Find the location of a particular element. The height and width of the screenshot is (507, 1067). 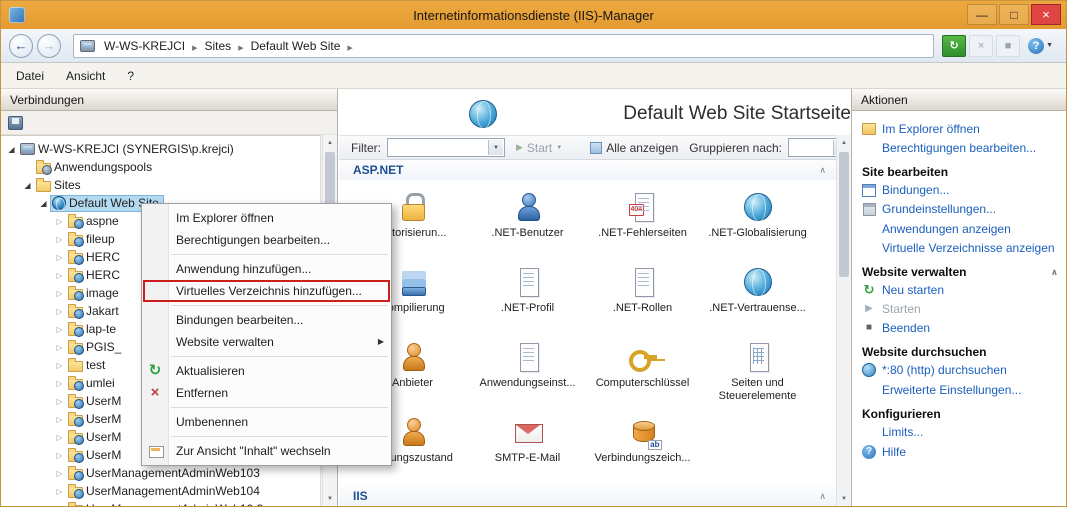

mail-icon is located at coordinates (528, 432).